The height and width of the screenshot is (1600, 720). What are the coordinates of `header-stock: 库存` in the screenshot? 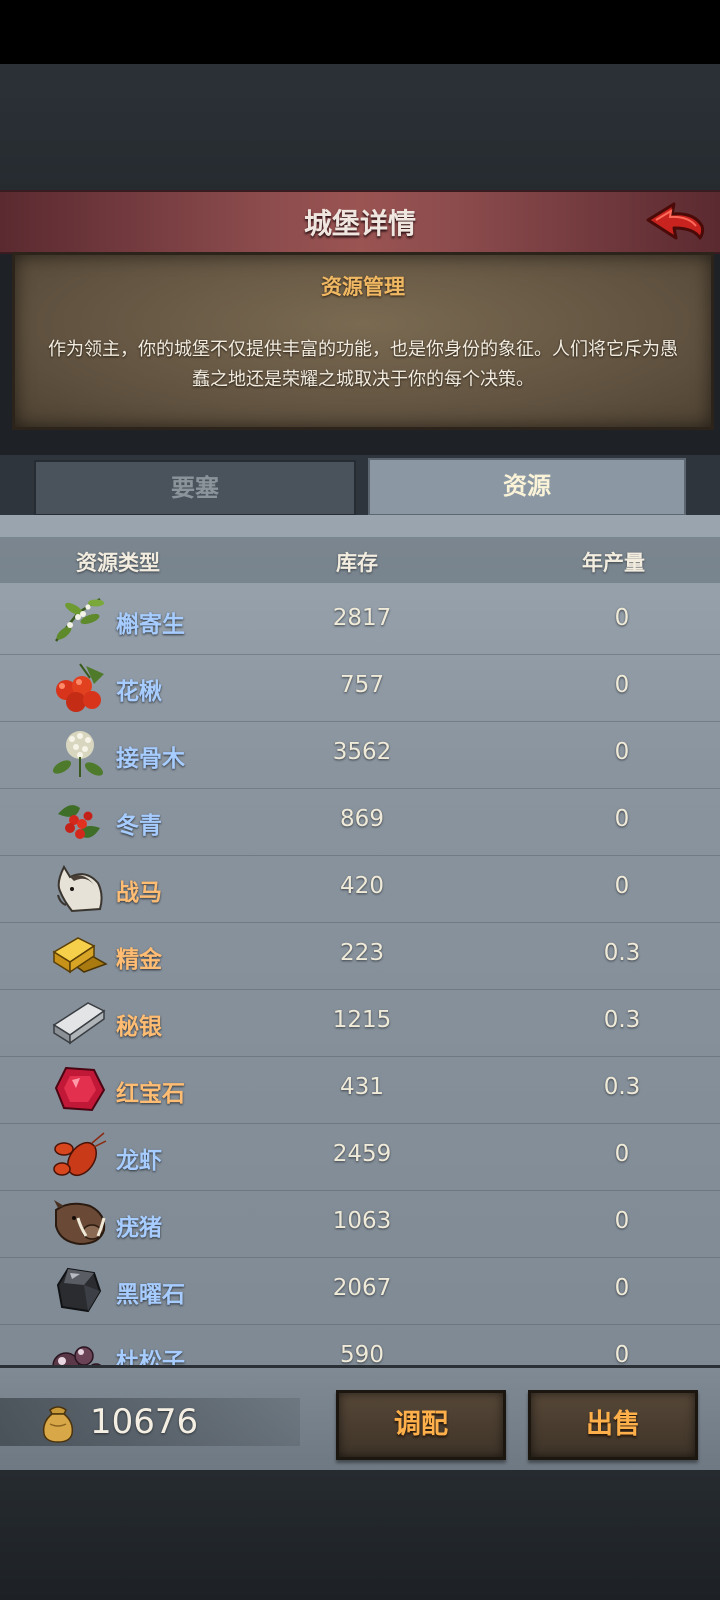 It's located at (357, 563).